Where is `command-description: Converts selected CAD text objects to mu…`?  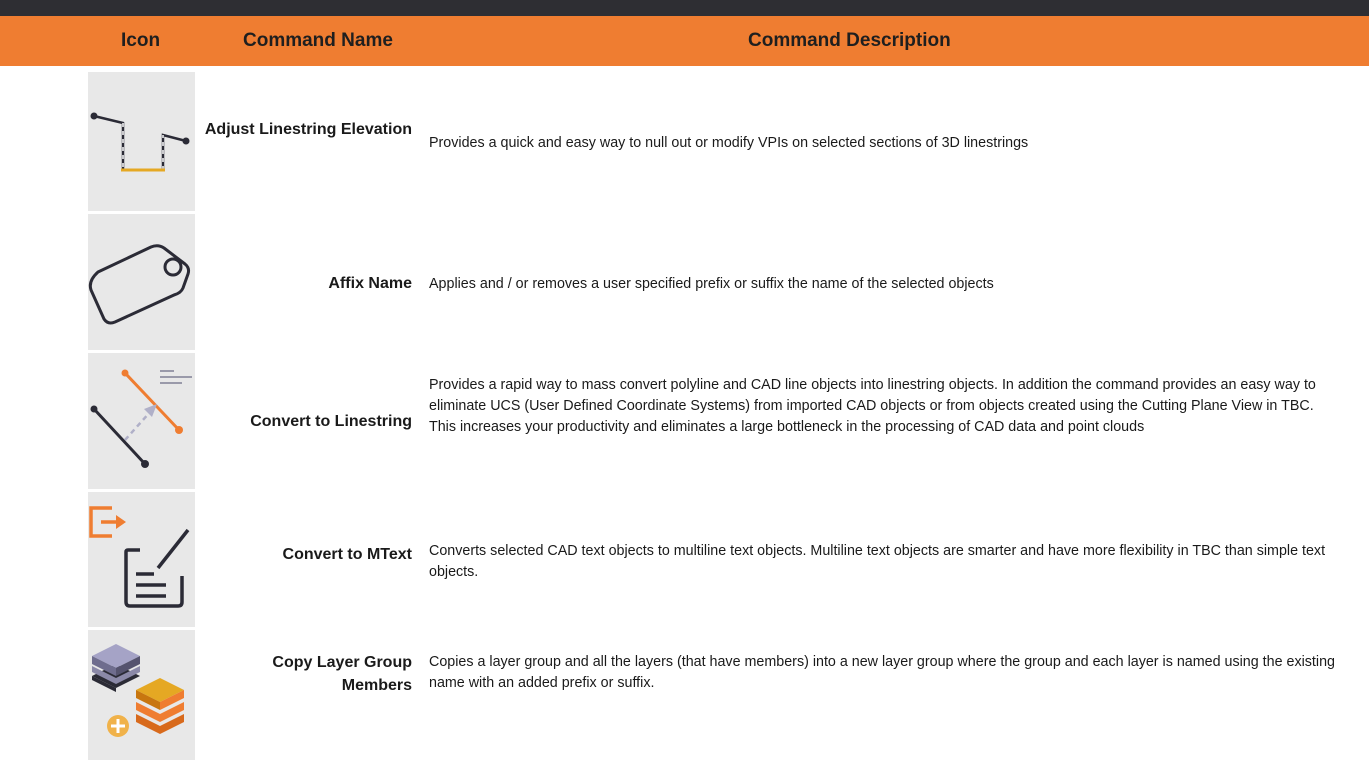
command-description: Converts selected CAD text objects to mu… is located at coordinates (877, 561).